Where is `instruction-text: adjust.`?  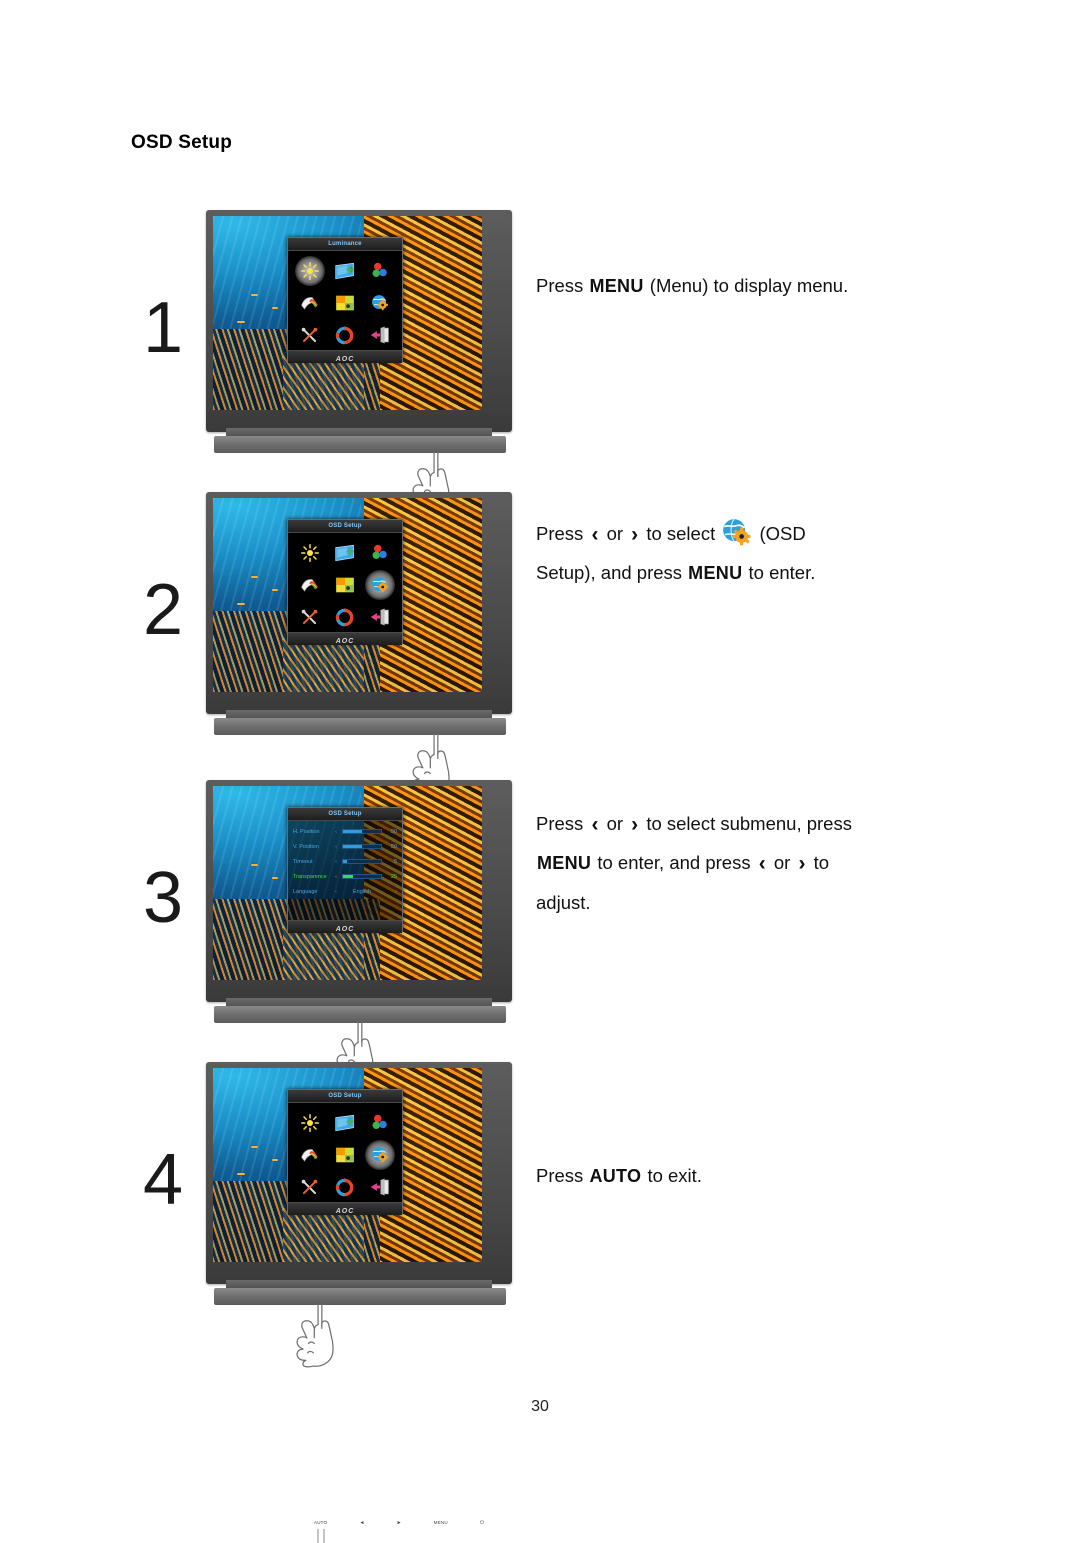 instruction-text: adjust. is located at coordinates (563, 902).